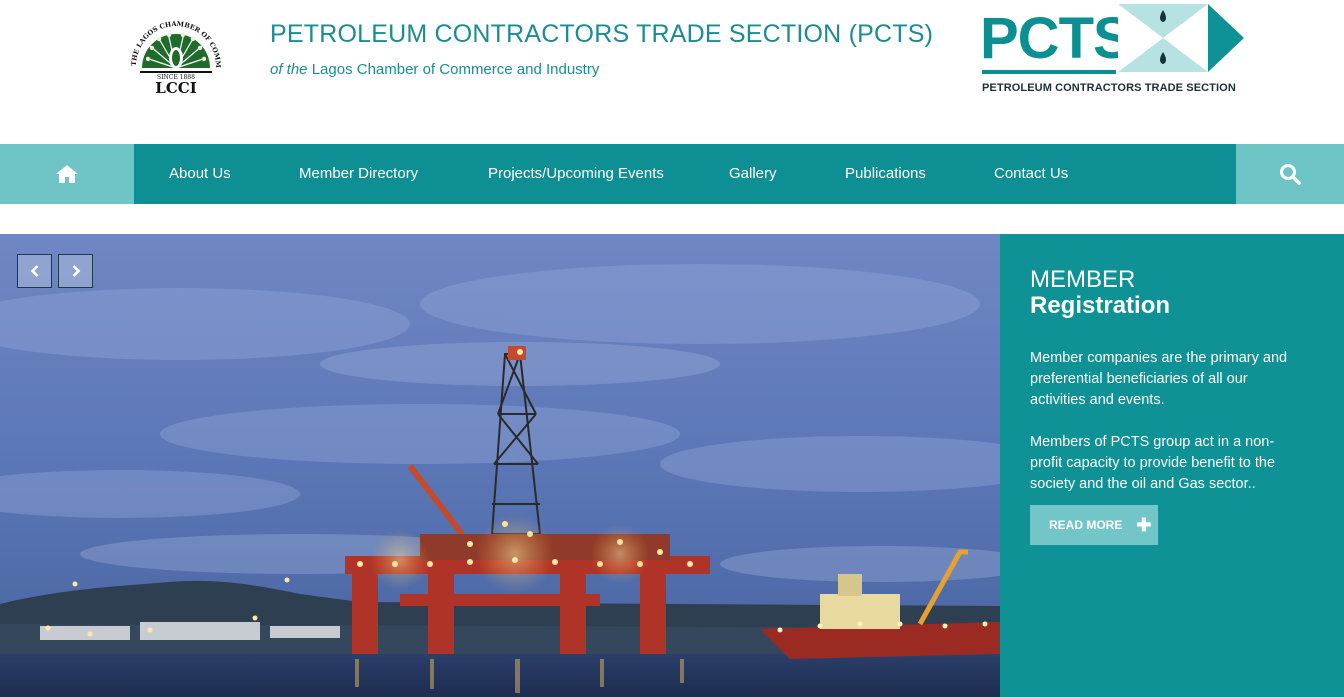 Image resolution: width=1344 pixels, height=697 pixels. What do you see at coordinates (1056, 38) in the screenshot?
I see `pcts-logo-word: PCTS` at bounding box center [1056, 38].